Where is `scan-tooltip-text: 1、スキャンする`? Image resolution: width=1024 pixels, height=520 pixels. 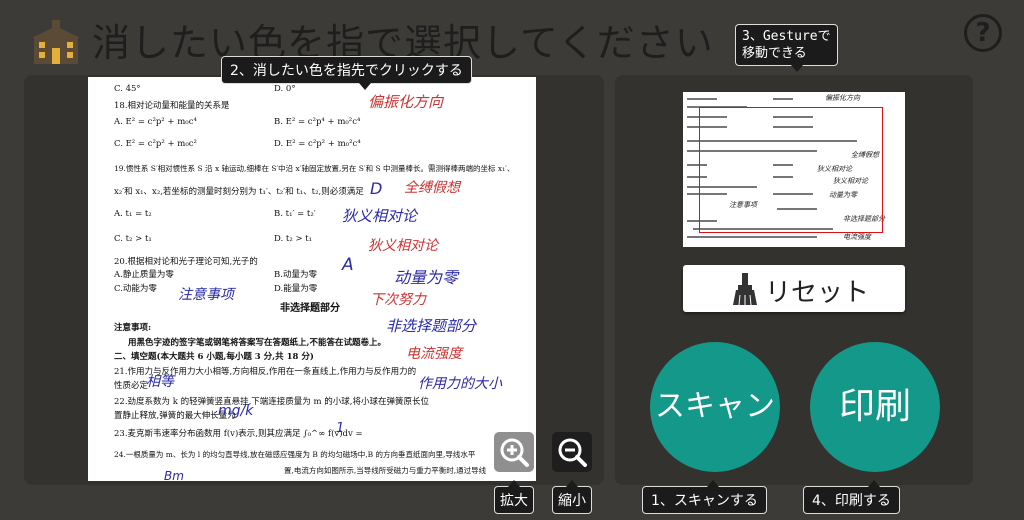
scan-tooltip-text: 1、スキャンする is located at coordinates (704, 501).